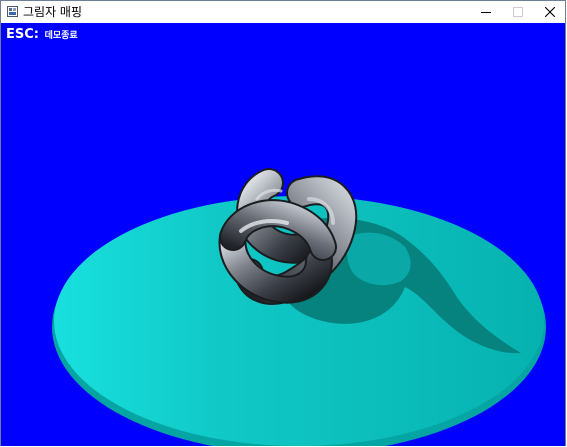 This screenshot has width=567, height=447. I want to click on close-icon, so click(550, 12).